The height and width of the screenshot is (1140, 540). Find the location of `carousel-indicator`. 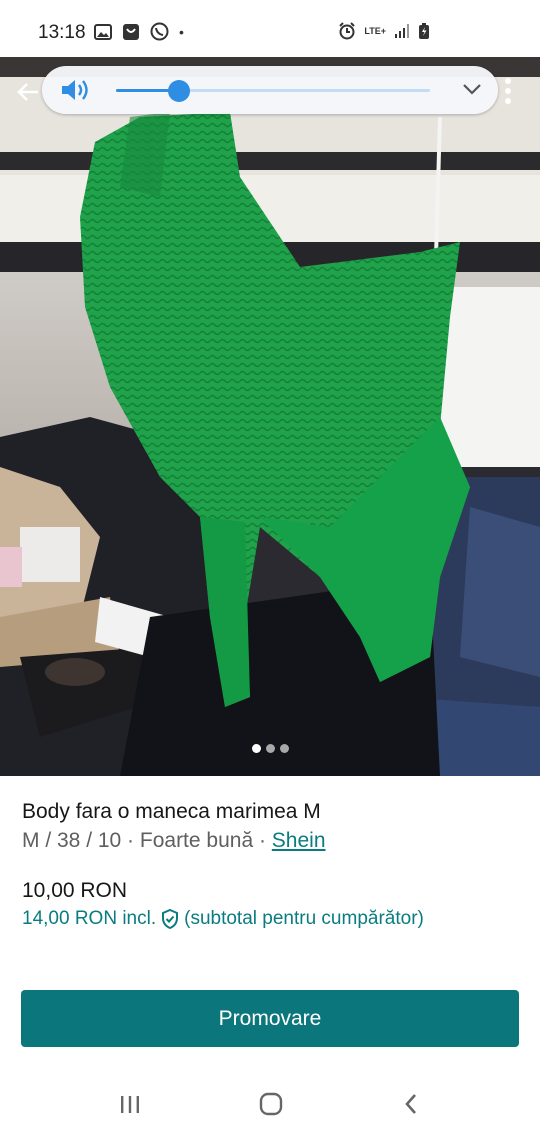

carousel-indicator is located at coordinates (270, 748).